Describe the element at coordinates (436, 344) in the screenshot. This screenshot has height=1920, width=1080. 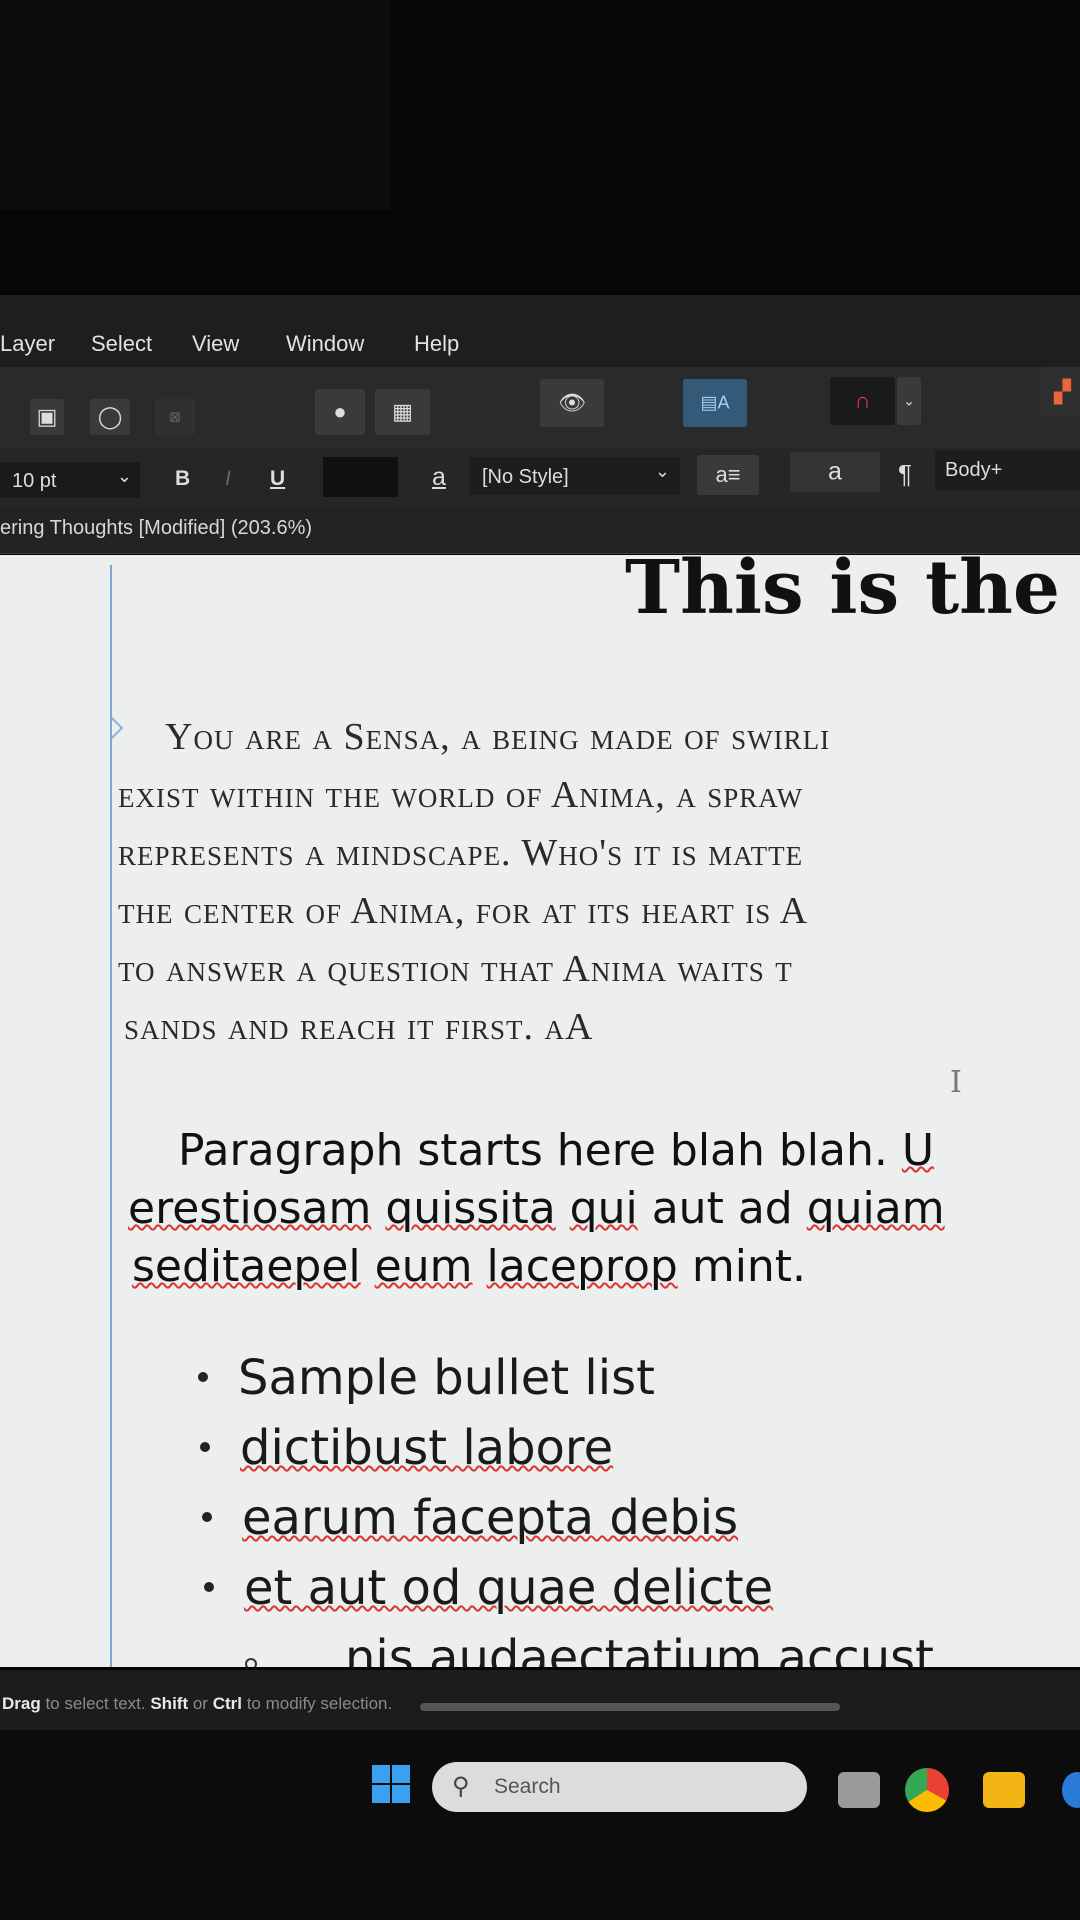
I see `menu-help: Help` at that location.